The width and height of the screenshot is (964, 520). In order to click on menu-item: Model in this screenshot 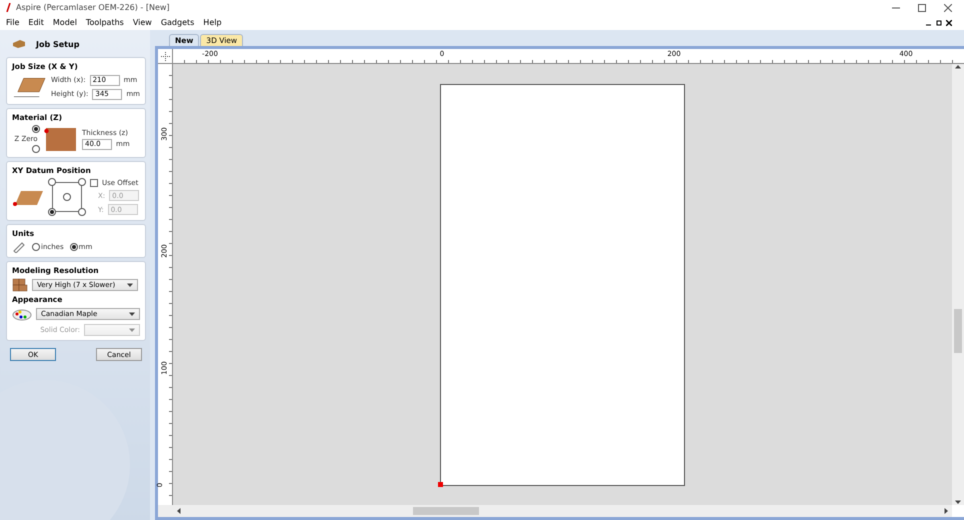, I will do `click(64, 22)`.